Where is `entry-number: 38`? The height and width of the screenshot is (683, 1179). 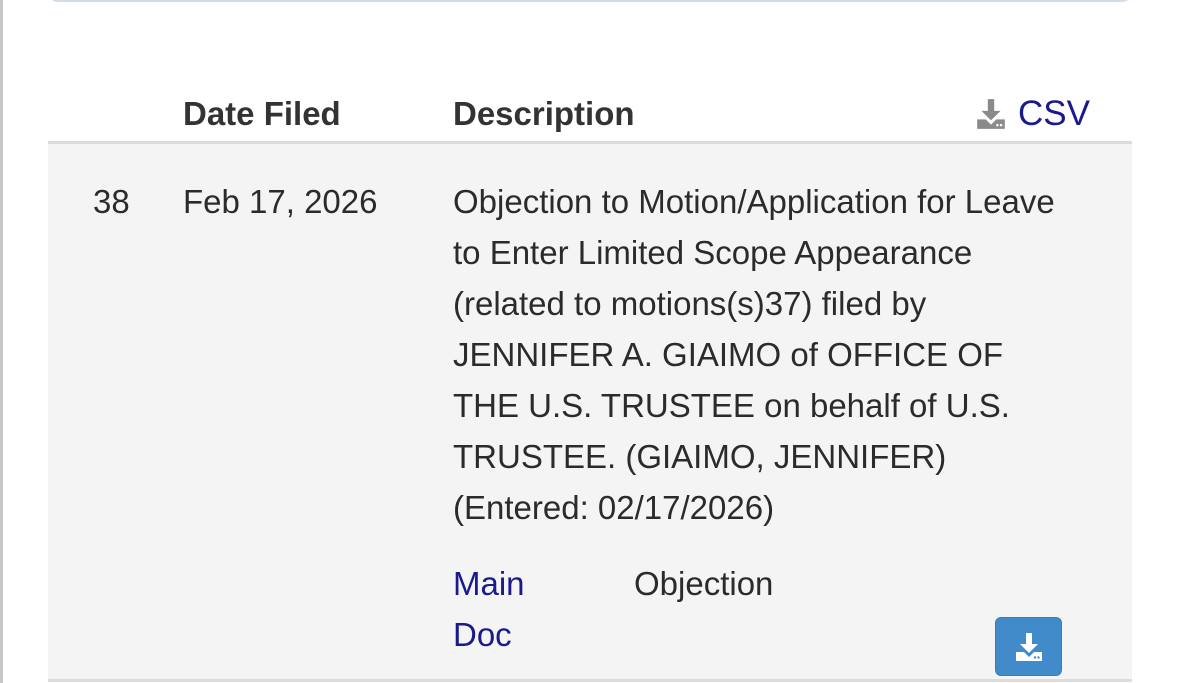
entry-number: 38 is located at coordinates (111, 201).